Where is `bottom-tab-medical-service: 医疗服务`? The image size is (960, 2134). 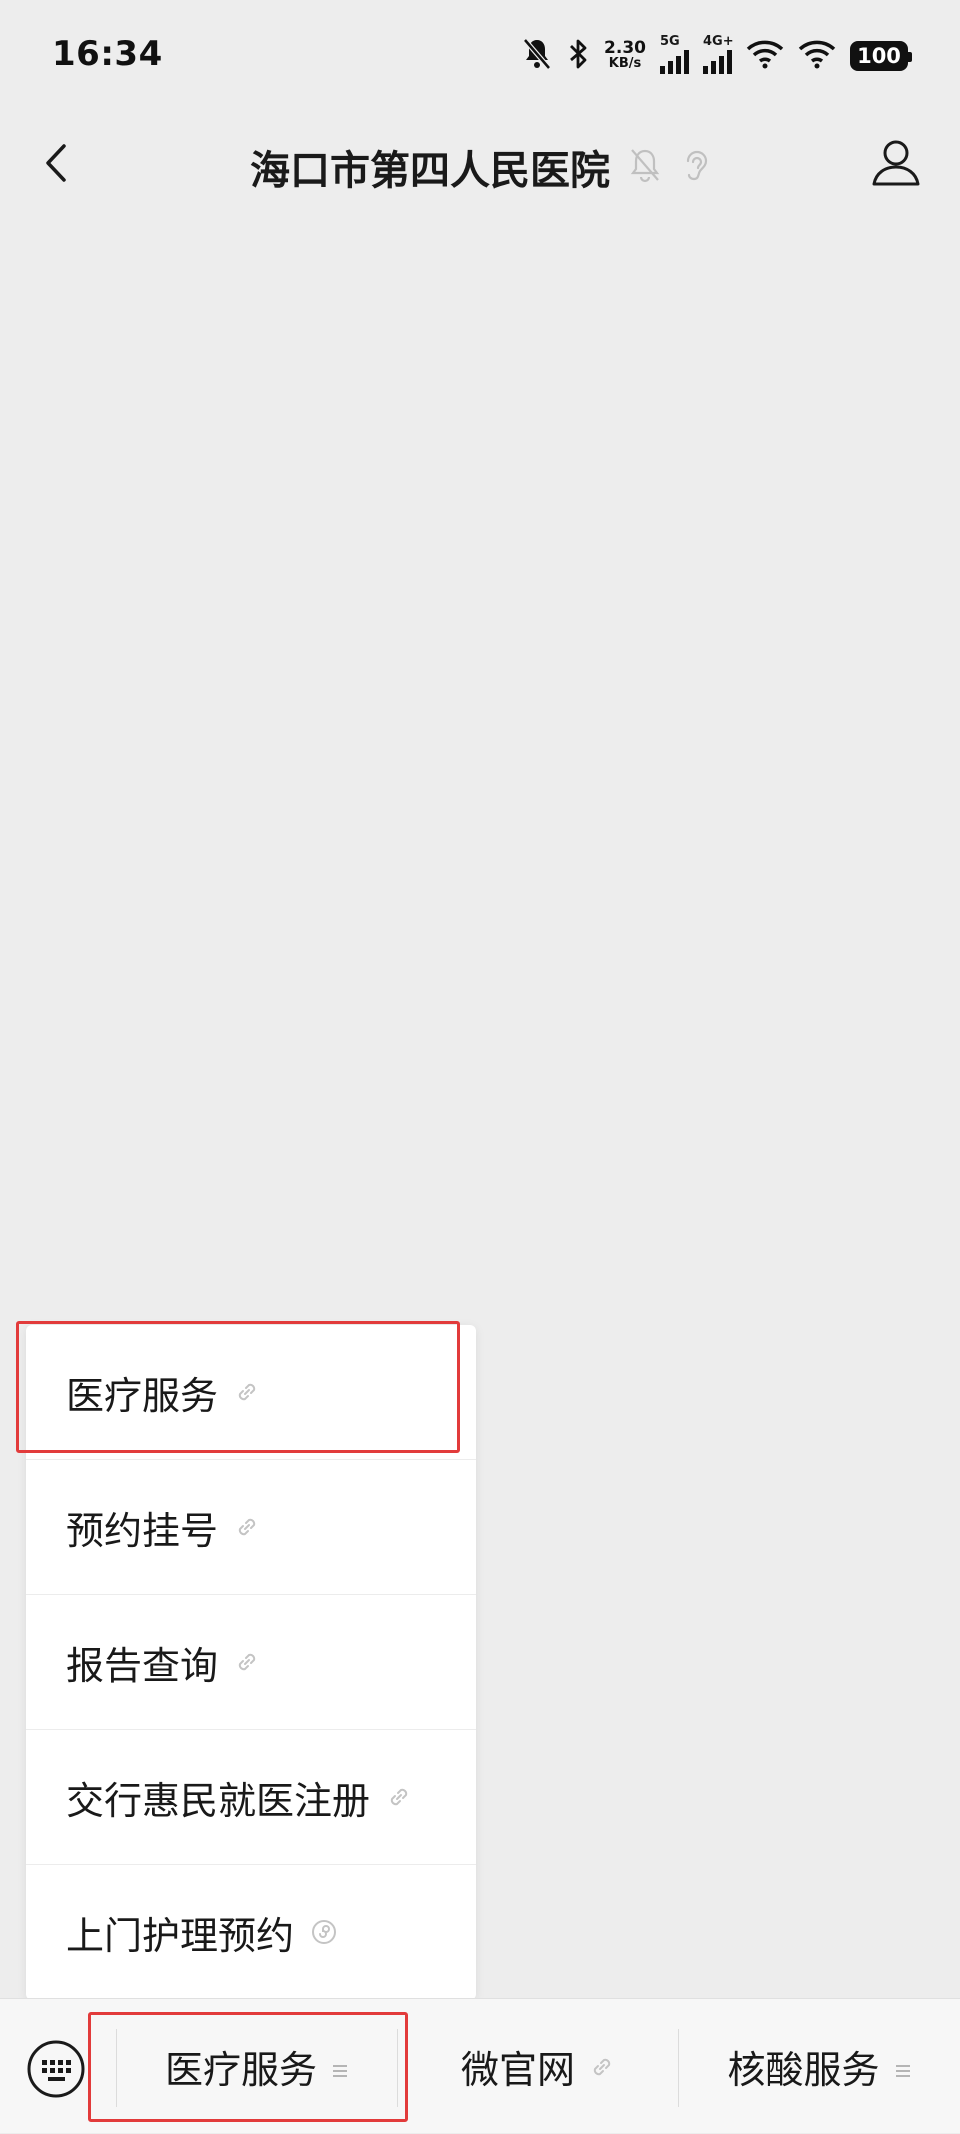 bottom-tab-medical-service: 医疗服务 is located at coordinates (257, 2066).